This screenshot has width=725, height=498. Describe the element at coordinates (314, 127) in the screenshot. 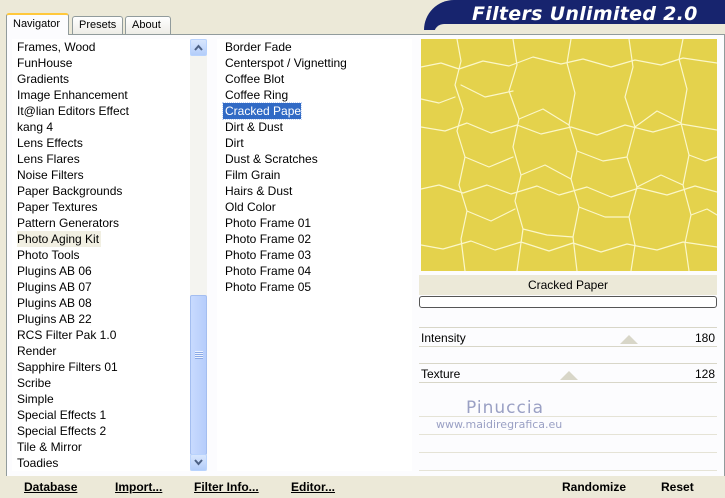

I see `filter-item: Dirt & Dust` at that location.